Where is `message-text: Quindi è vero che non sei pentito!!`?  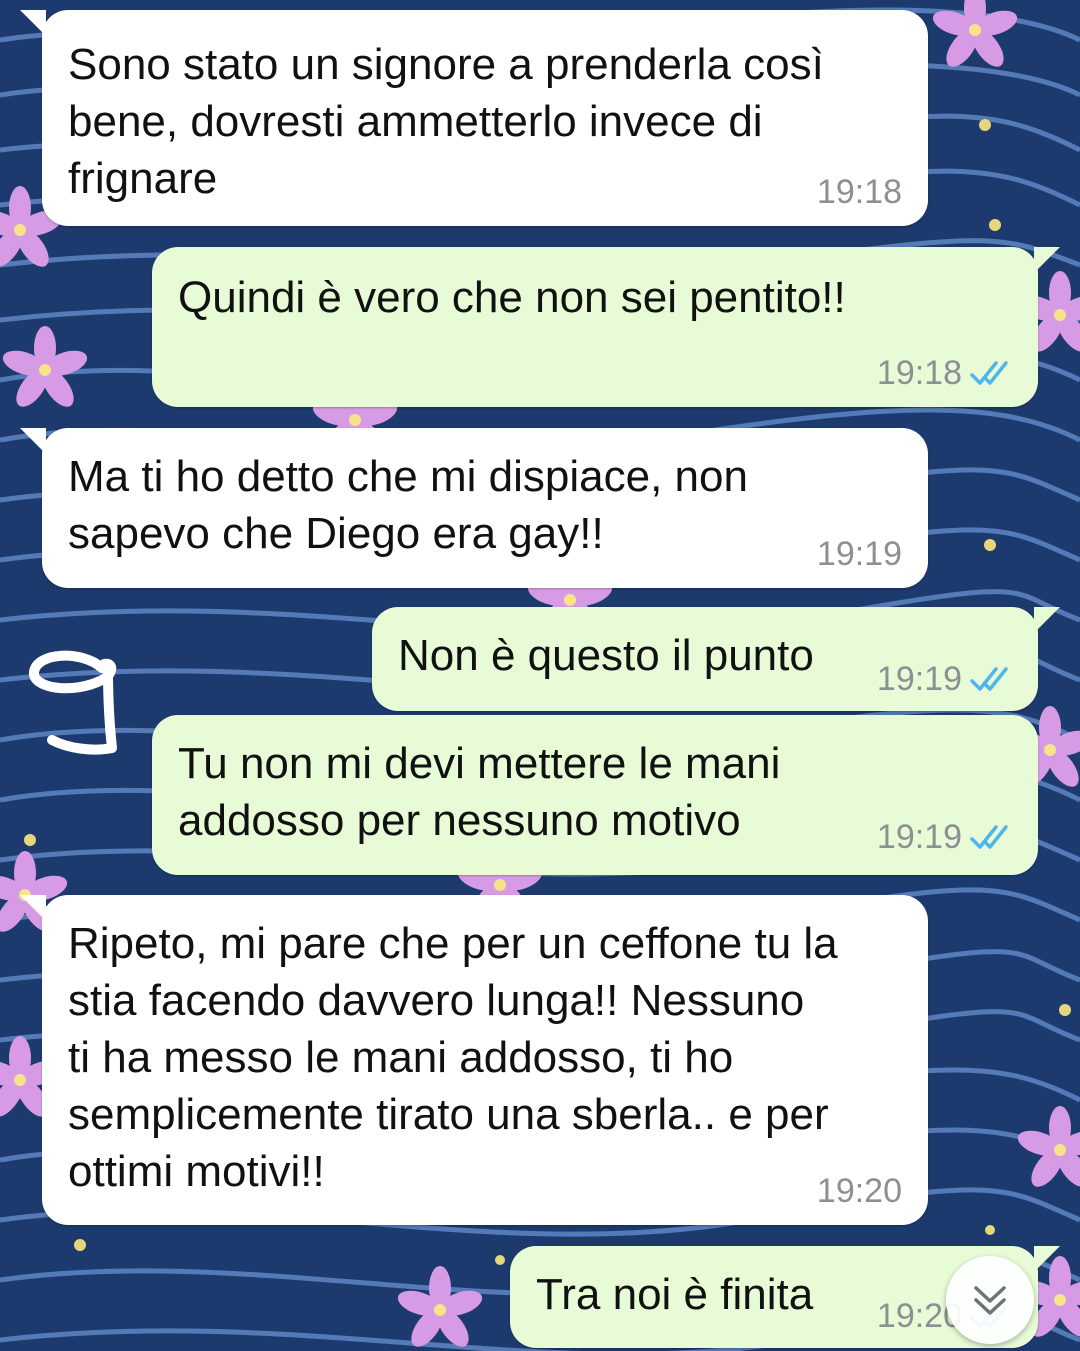
message-text: Quindi è vero che non sei pentito!! is located at coordinates (512, 297).